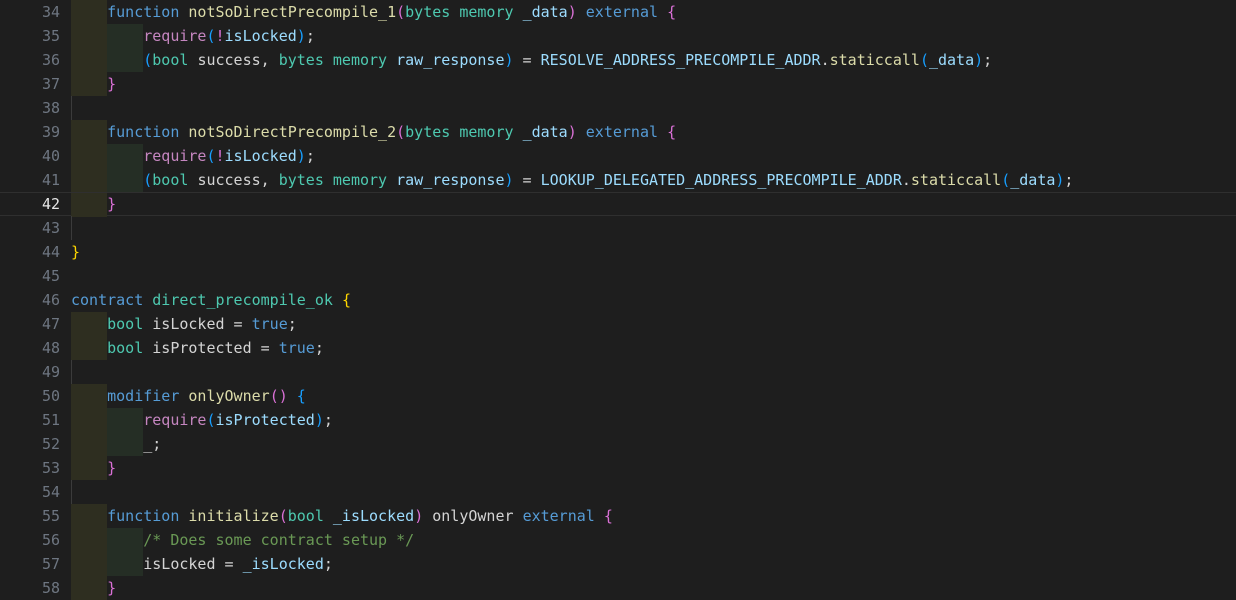 The image size is (1236, 600). Describe the element at coordinates (30, 228) in the screenshot. I see `line-number: 43` at that location.